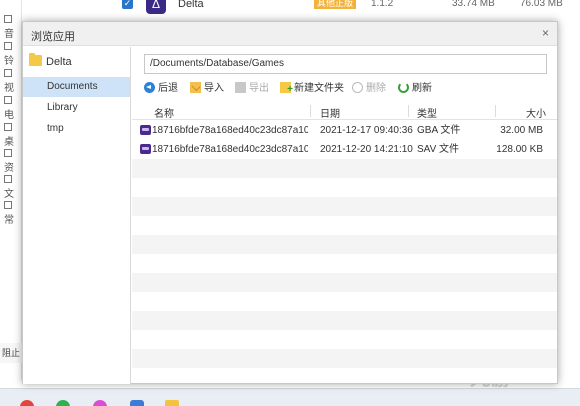 This screenshot has height=406, width=580. I want to click on export-icon, so click(240, 87).